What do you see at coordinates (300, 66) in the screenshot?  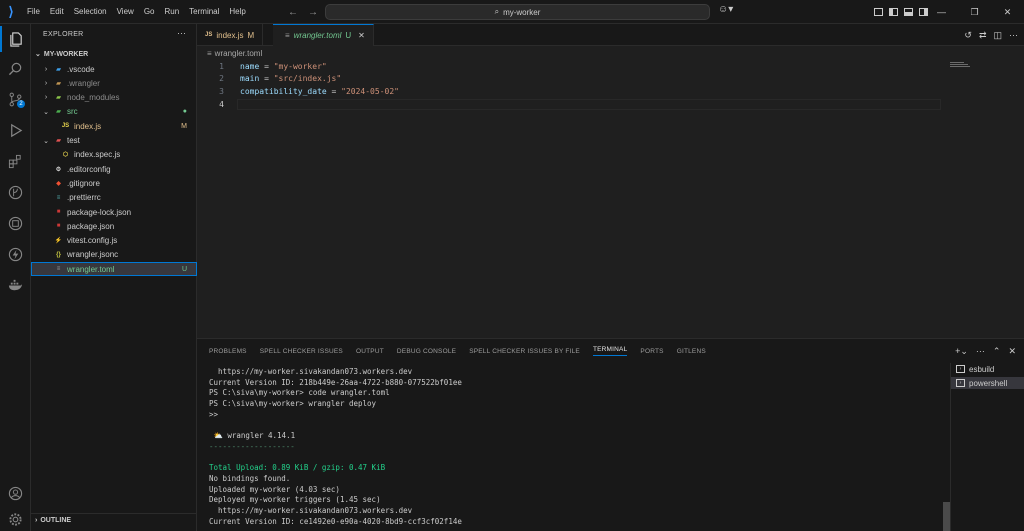 I see `toml-value: "my-worker"` at bounding box center [300, 66].